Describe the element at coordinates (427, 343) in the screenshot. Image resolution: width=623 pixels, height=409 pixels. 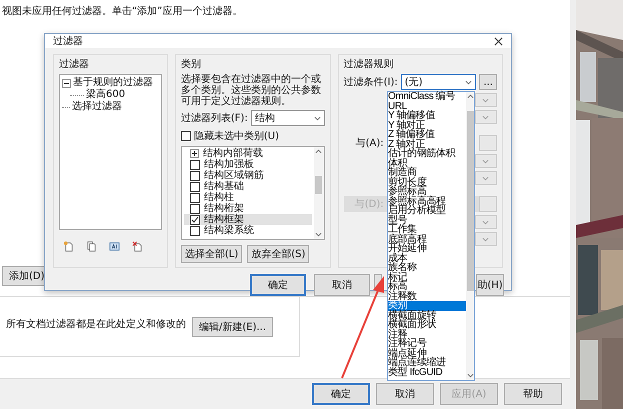
I see `option-item: 注释记号` at that location.